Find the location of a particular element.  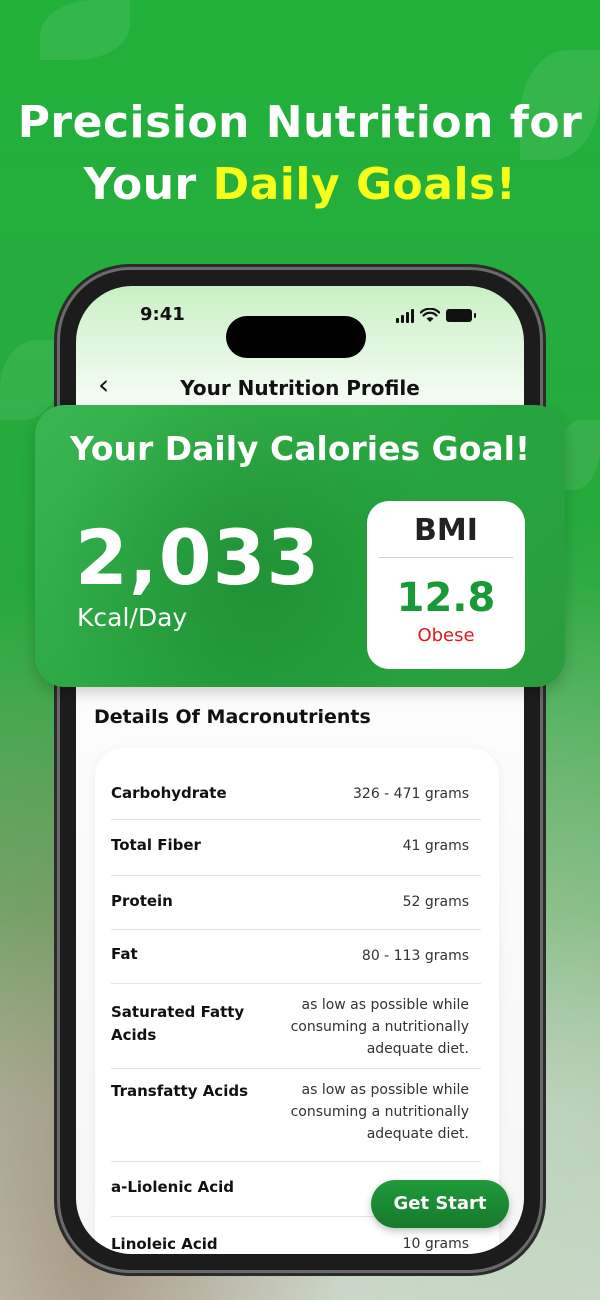

wifi-icon is located at coordinates (430, 315).